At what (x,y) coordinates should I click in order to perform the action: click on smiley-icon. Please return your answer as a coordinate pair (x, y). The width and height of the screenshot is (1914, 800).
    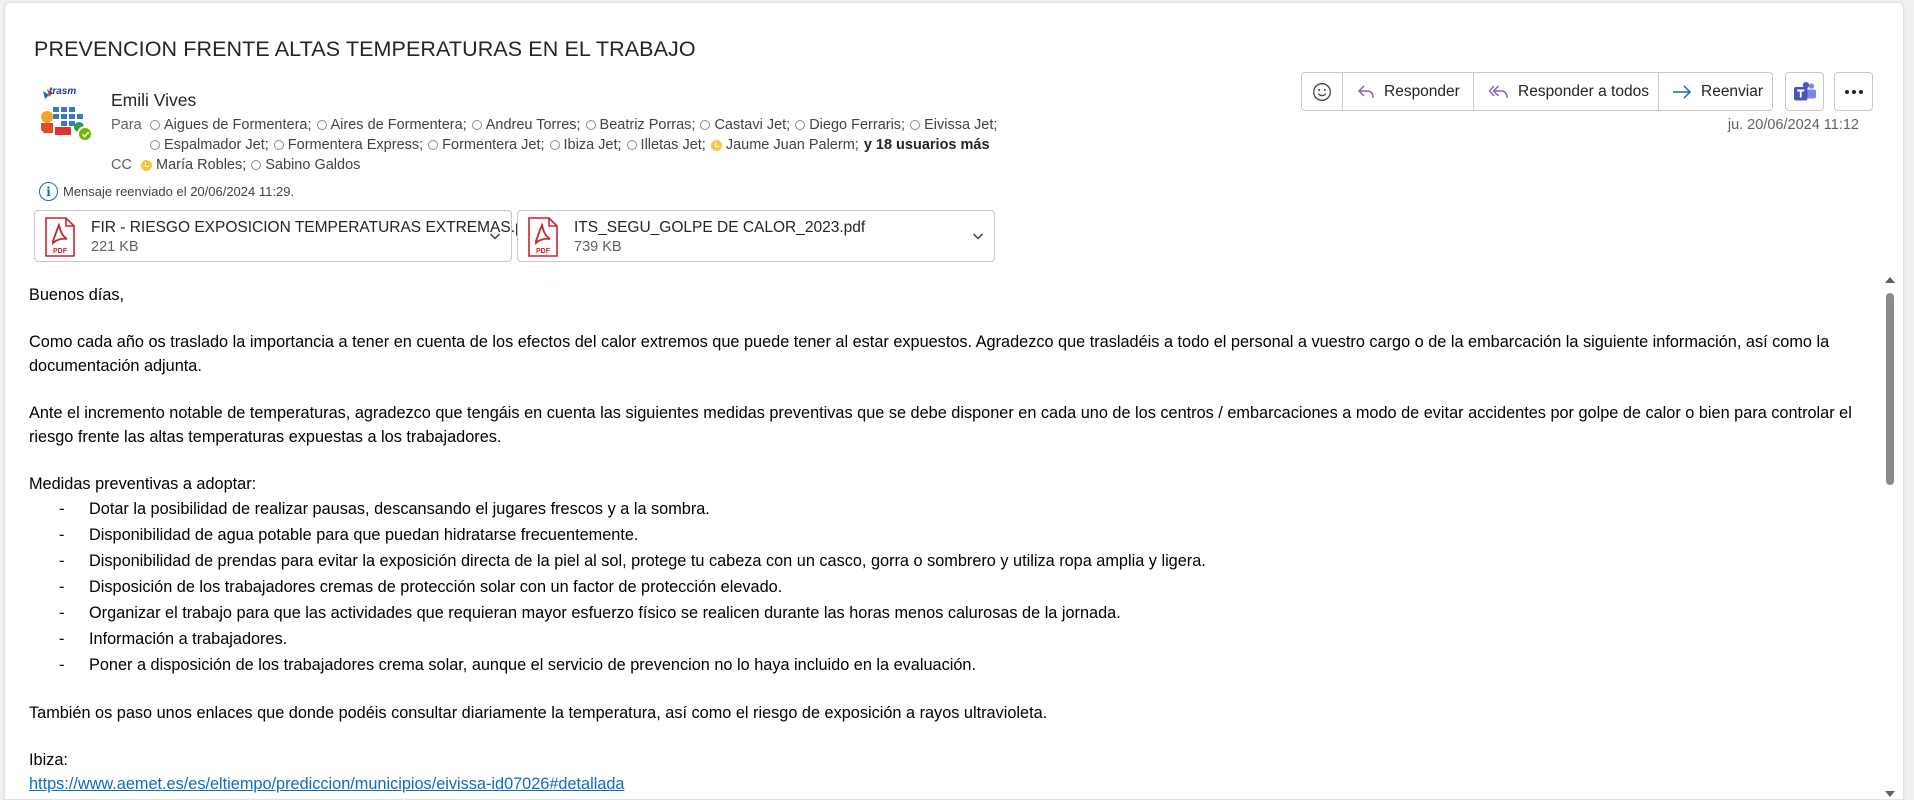
    Looking at the image, I should click on (1322, 91).